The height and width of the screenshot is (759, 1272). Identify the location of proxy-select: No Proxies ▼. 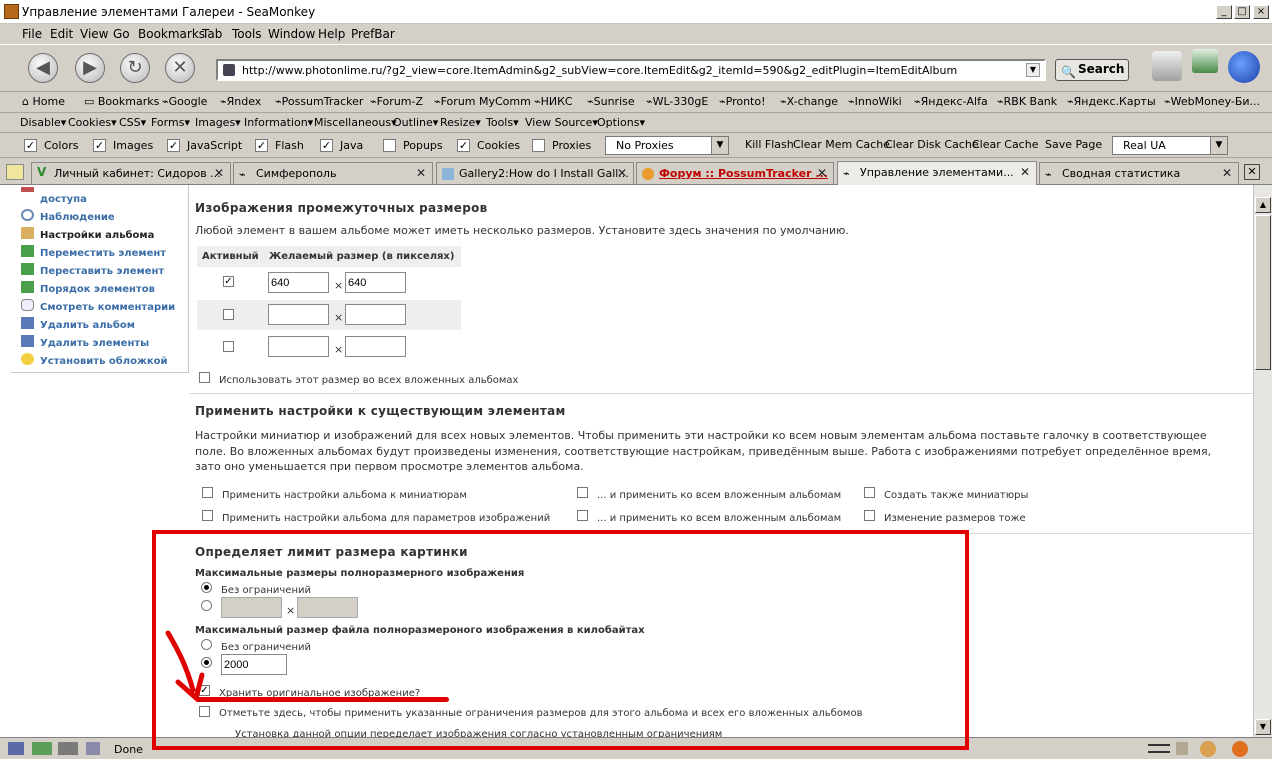
(667, 145).